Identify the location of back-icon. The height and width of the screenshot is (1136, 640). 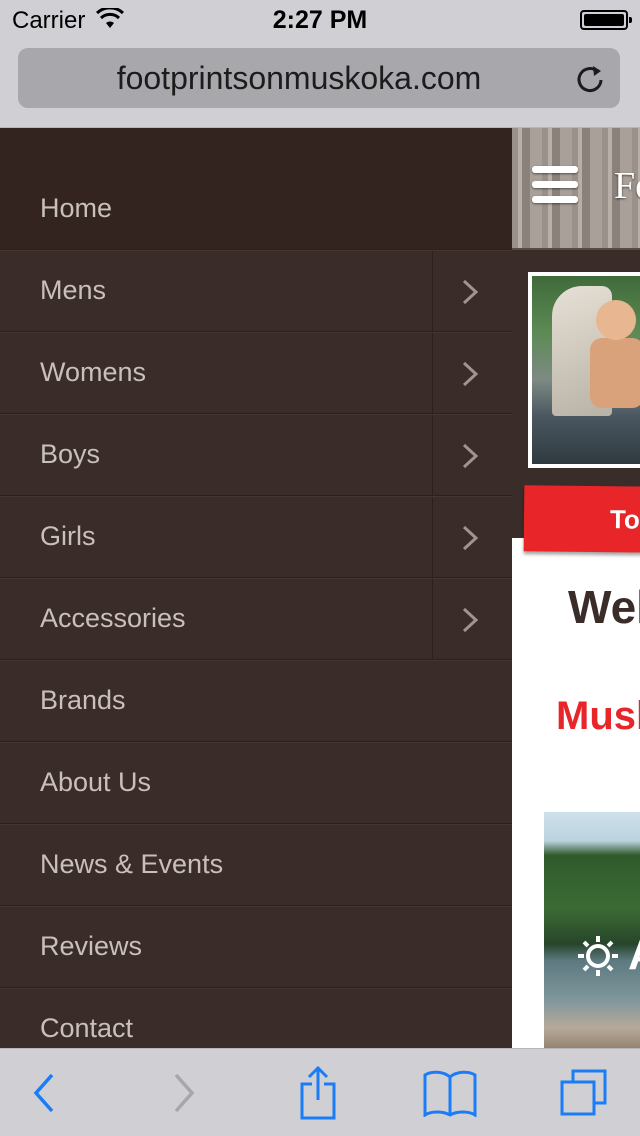
(43, 1093).